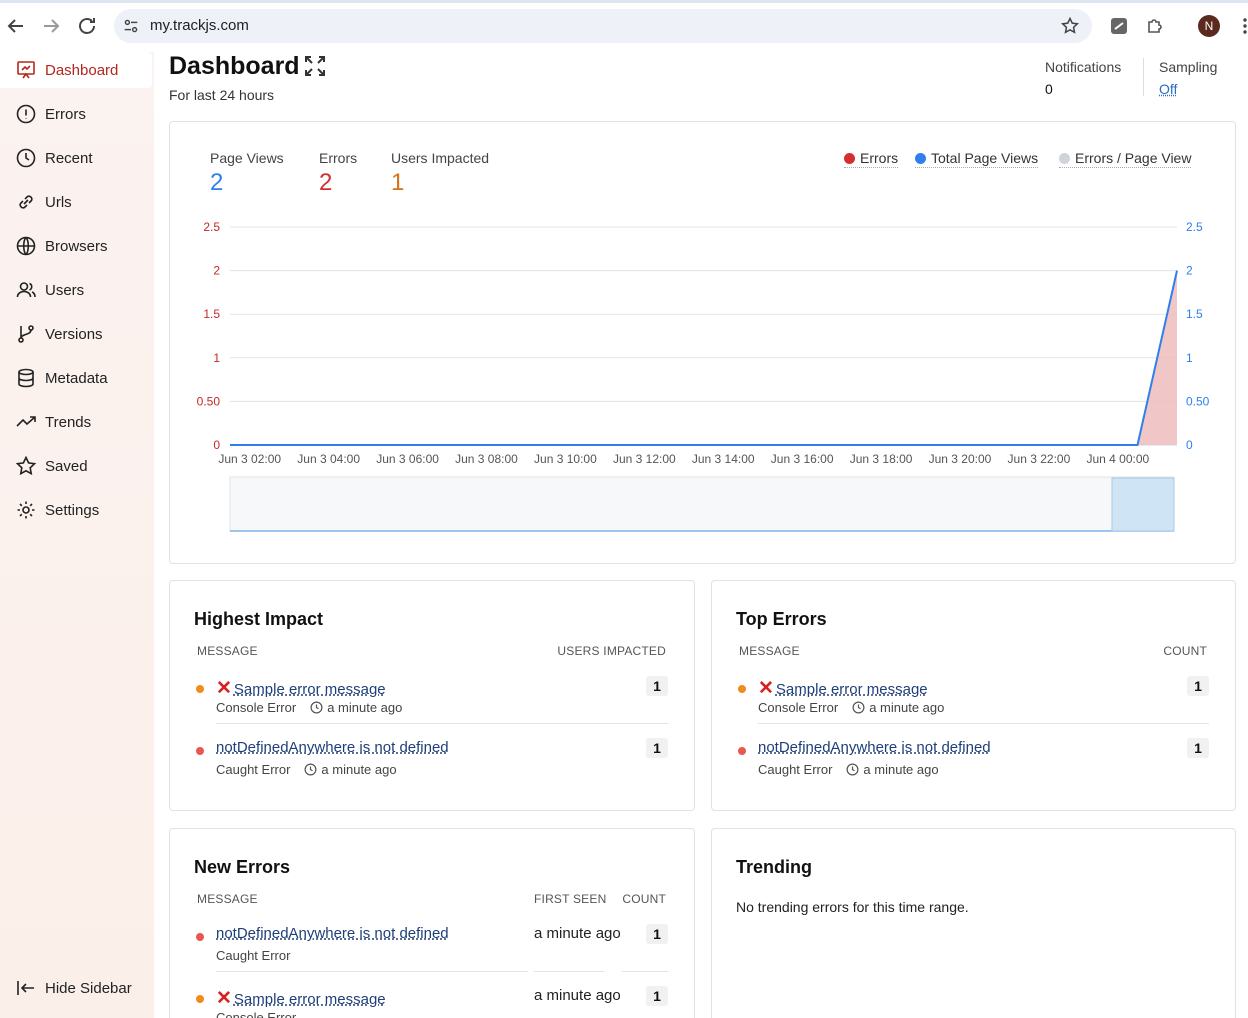 Image resolution: width=1248 pixels, height=1018 pixels. I want to click on error-meta: Console Error, so click(256, 1014).